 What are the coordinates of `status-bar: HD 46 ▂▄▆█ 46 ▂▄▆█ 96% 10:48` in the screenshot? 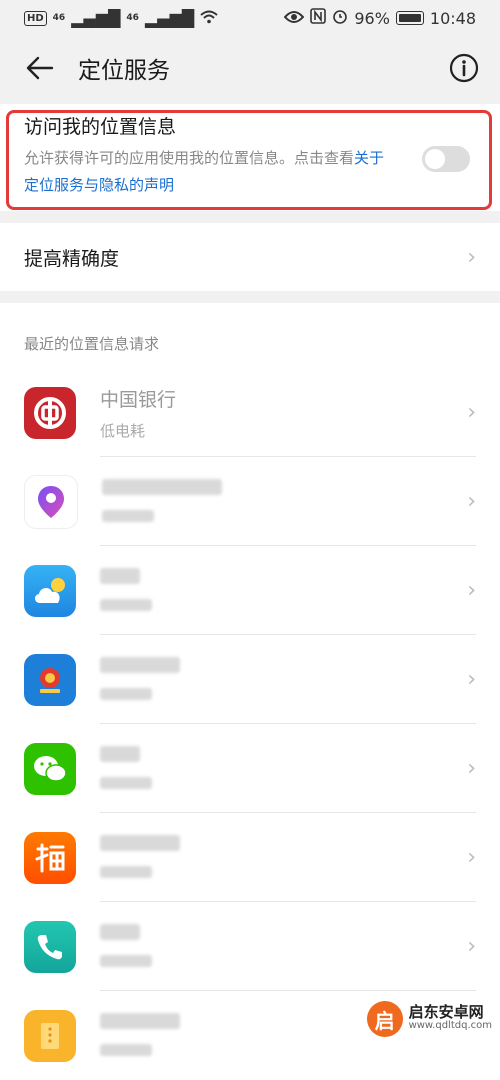 It's located at (250, 18).